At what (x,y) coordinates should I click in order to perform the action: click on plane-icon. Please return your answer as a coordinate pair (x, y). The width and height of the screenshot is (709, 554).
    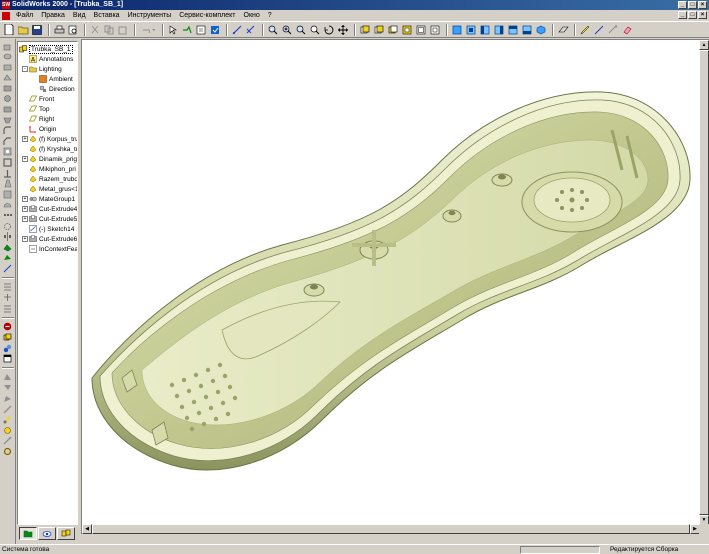
    Looking at the image, I should click on (563, 30).